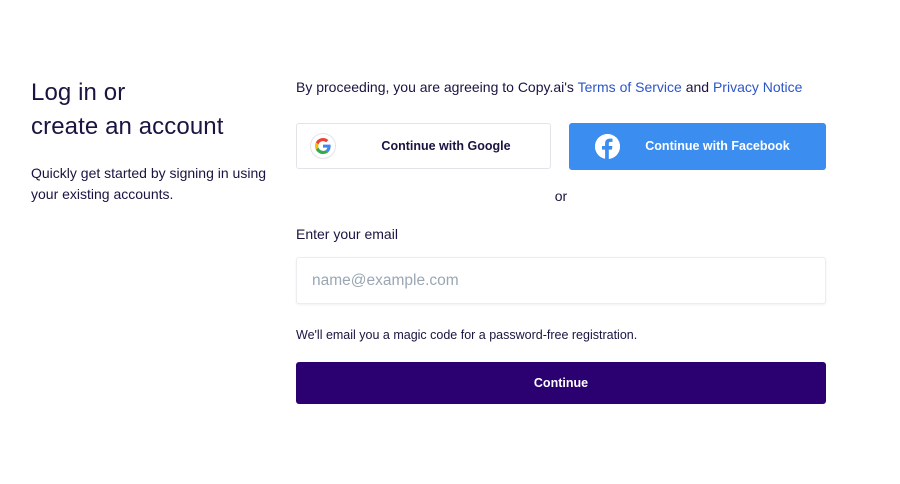 Image resolution: width=900 pixels, height=484 pixels. What do you see at coordinates (717, 146) in the screenshot?
I see `facebook-button-label: Continue with Facebook` at bounding box center [717, 146].